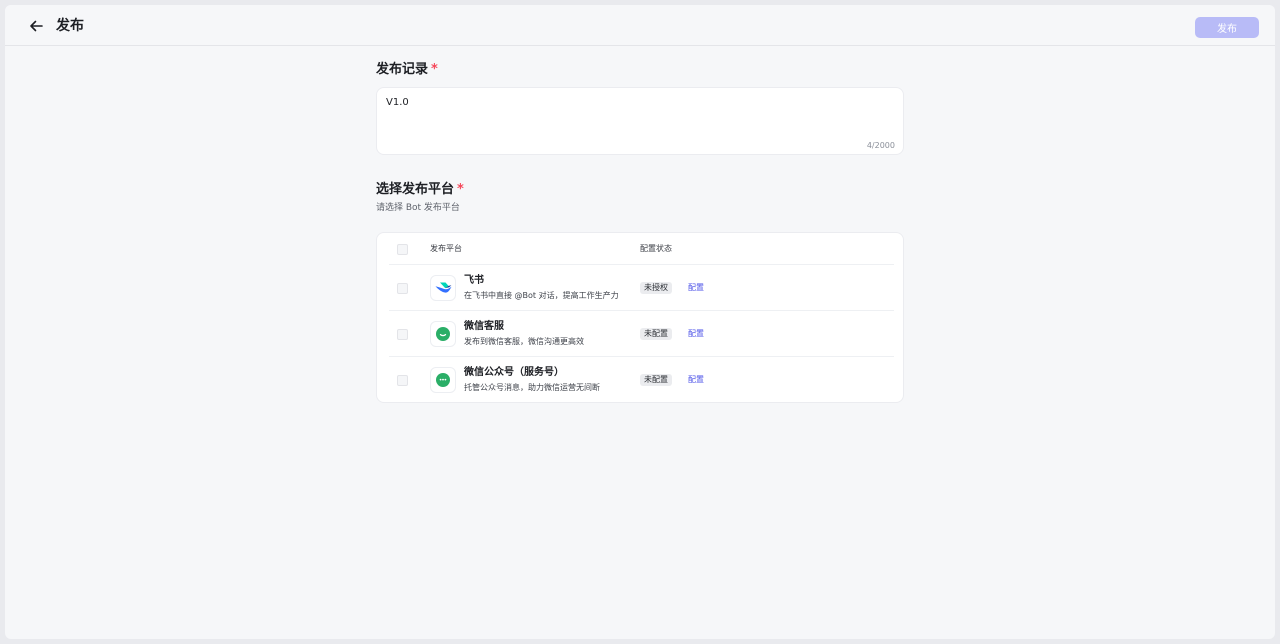 The image size is (1280, 644). What do you see at coordinates (70, 26) in the screenshot?
I see `page-title: 发布` at bounding box center [70, 26].